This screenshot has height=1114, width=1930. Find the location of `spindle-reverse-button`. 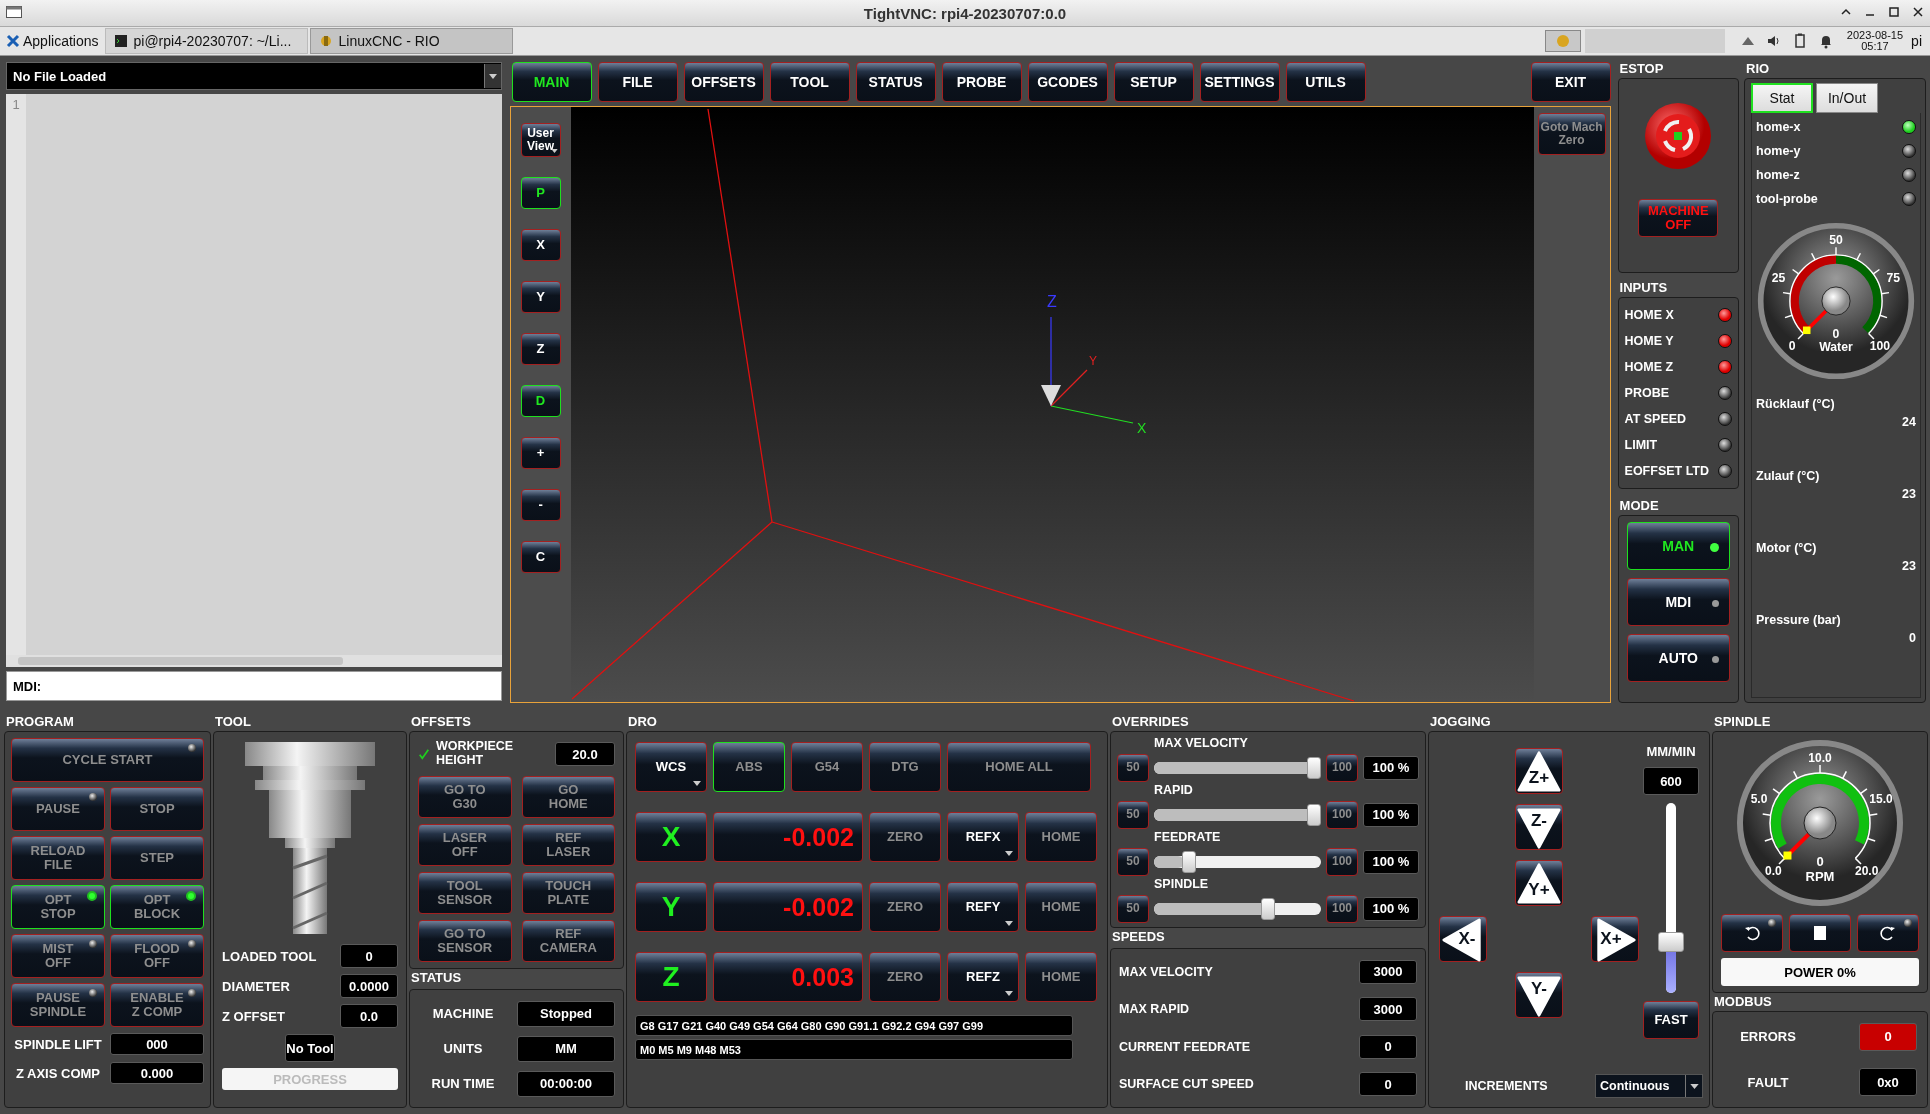

spindle-reverse-button is located at coordinates (1752, 933).